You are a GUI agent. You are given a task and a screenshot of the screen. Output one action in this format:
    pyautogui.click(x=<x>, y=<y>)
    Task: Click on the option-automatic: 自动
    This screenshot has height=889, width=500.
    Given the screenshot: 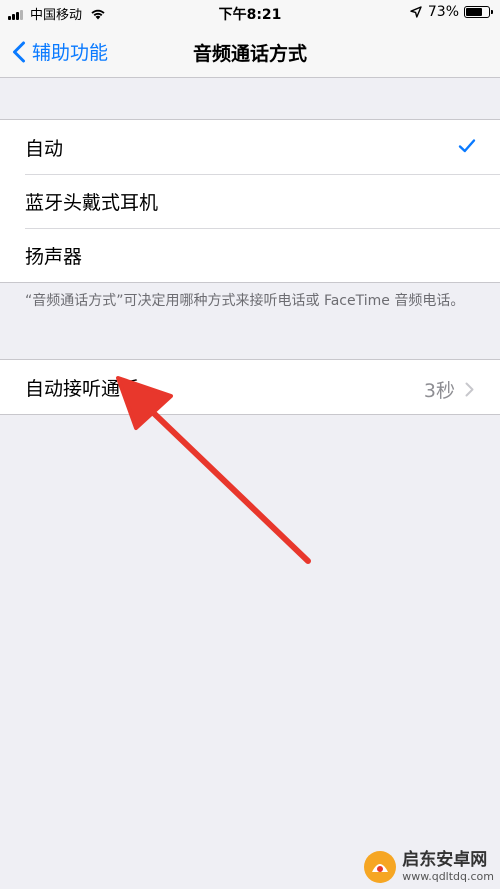 What is the action you would take?
    pyautogui.click(x=250, y=147)
    